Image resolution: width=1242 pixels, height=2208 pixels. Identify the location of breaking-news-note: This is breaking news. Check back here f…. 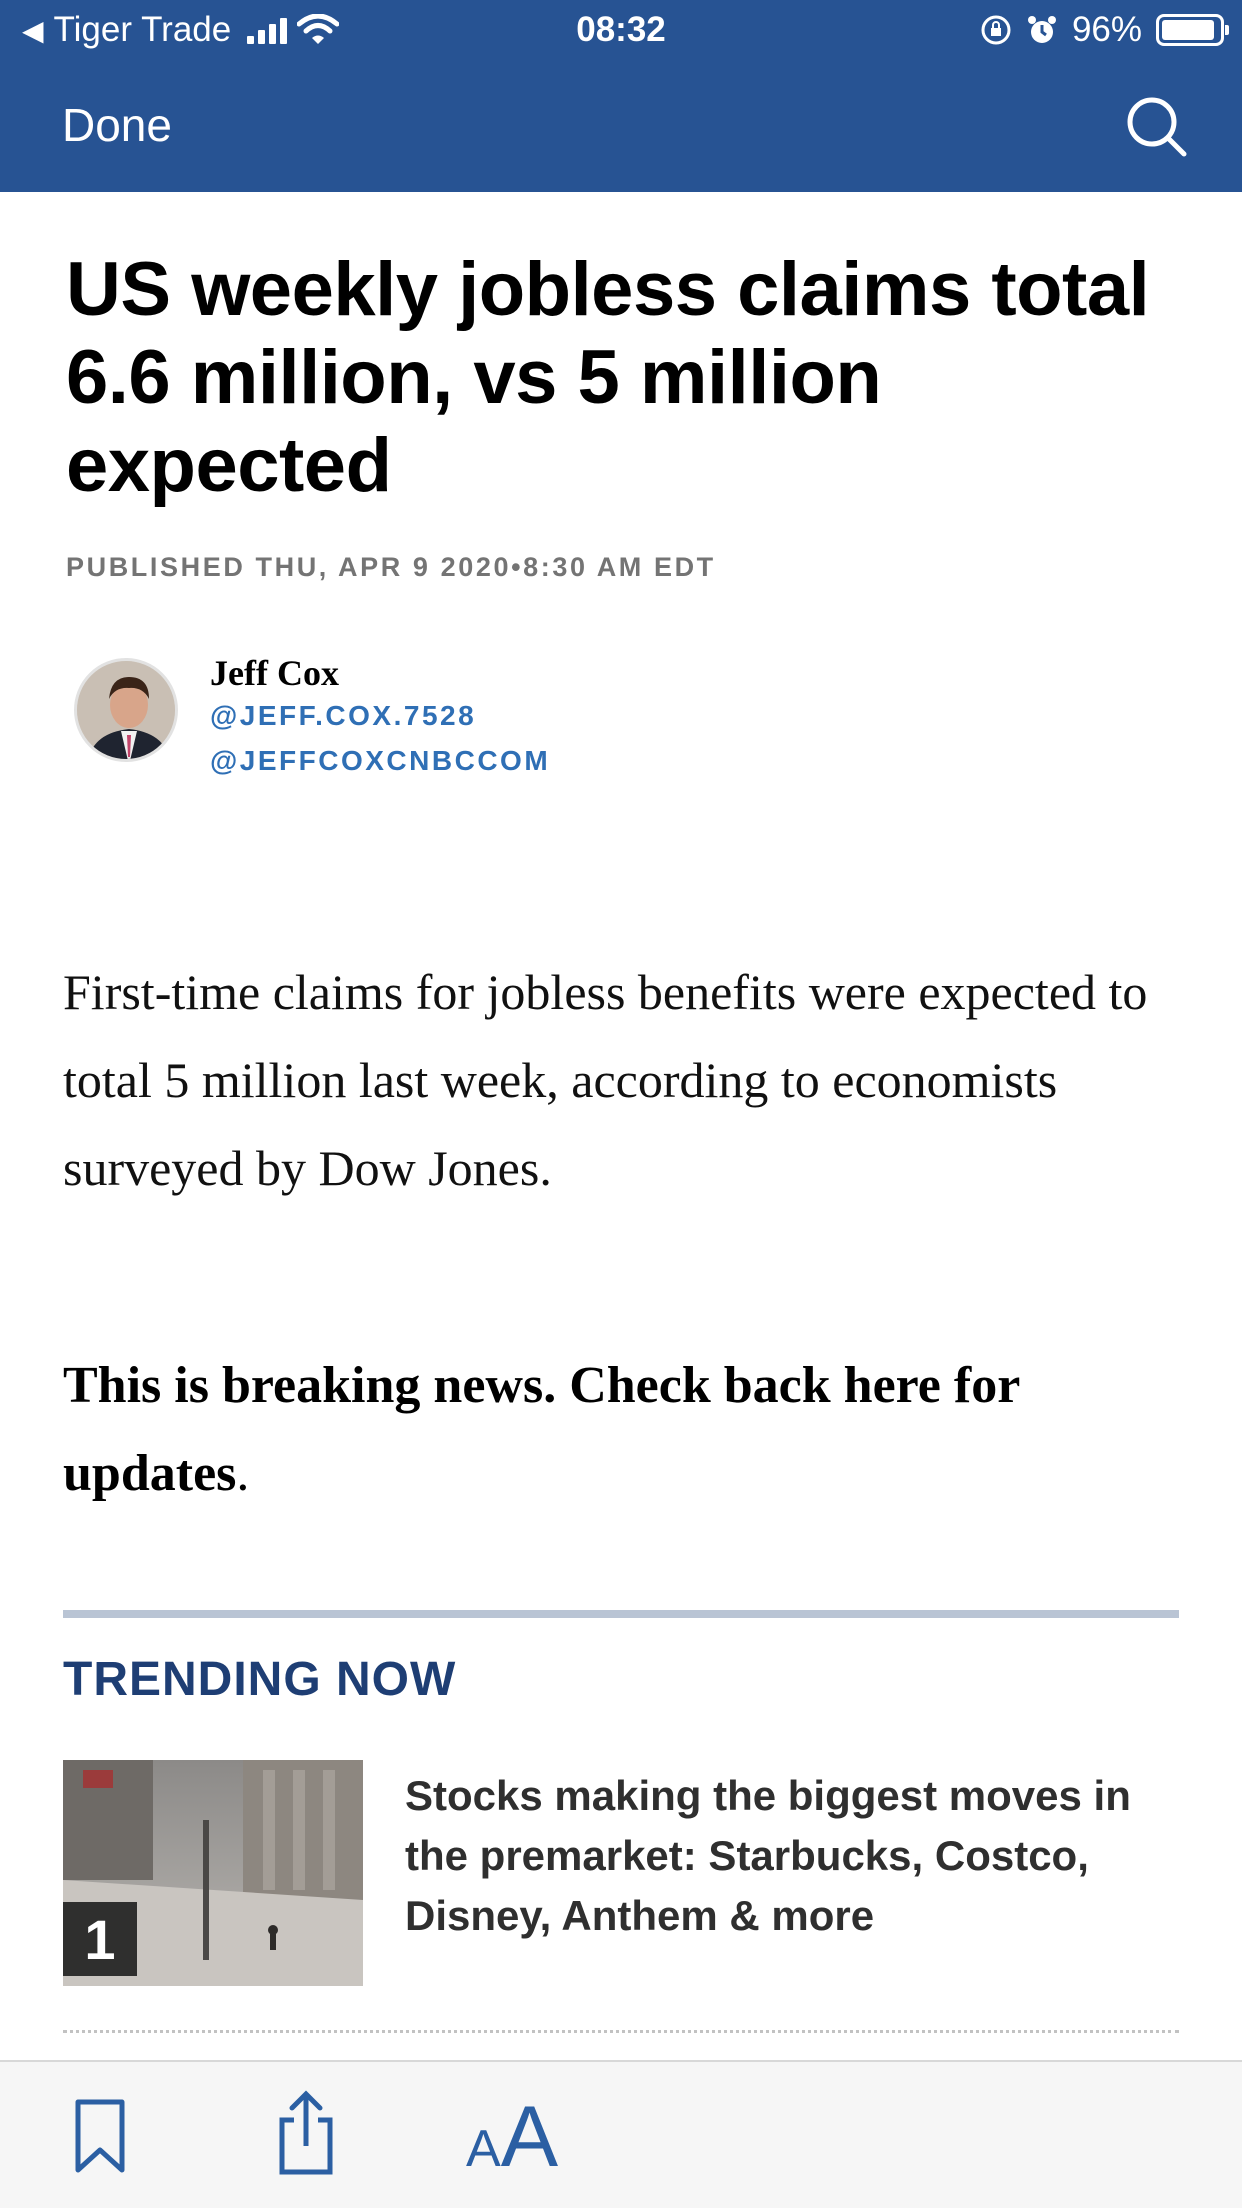
(618, 1430).